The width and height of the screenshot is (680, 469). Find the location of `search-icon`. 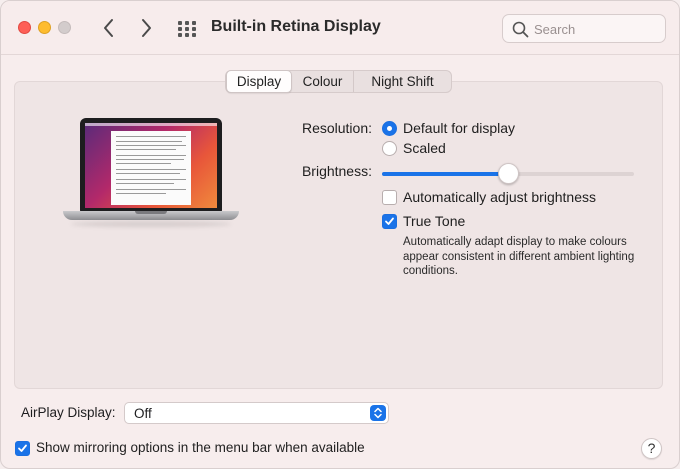

search-icon is located at coordinates (520, 29).